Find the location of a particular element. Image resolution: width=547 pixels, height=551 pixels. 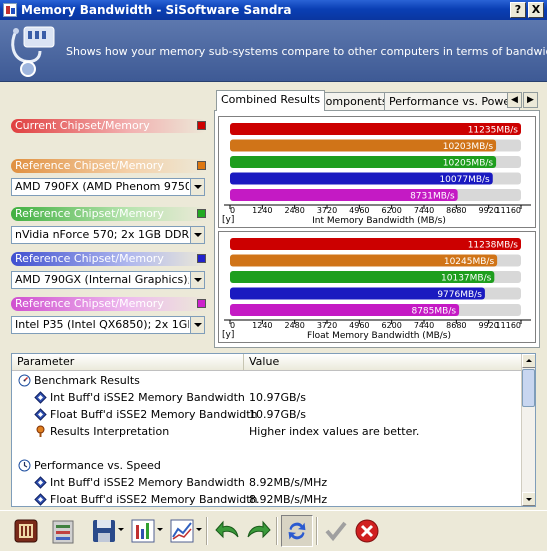

bar-value-label: 10245MB/s is located at coordinates (469, 262).